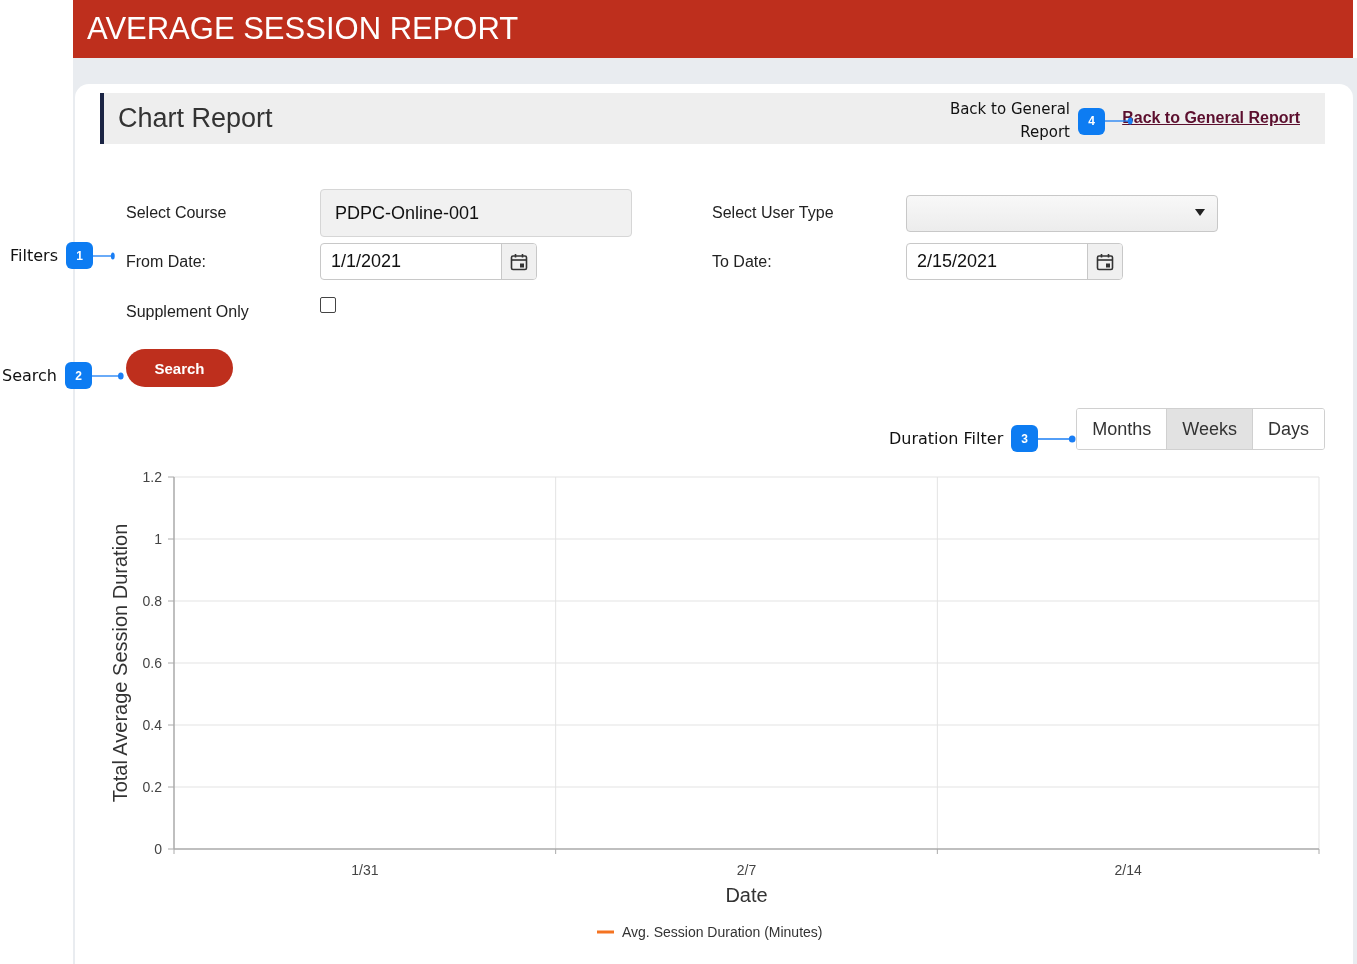 The height and width of the screenshot is (964, 1357). Describe the element at coordinates (177, 213) in the screenshot. I see `field-label: Select Course` at that location.